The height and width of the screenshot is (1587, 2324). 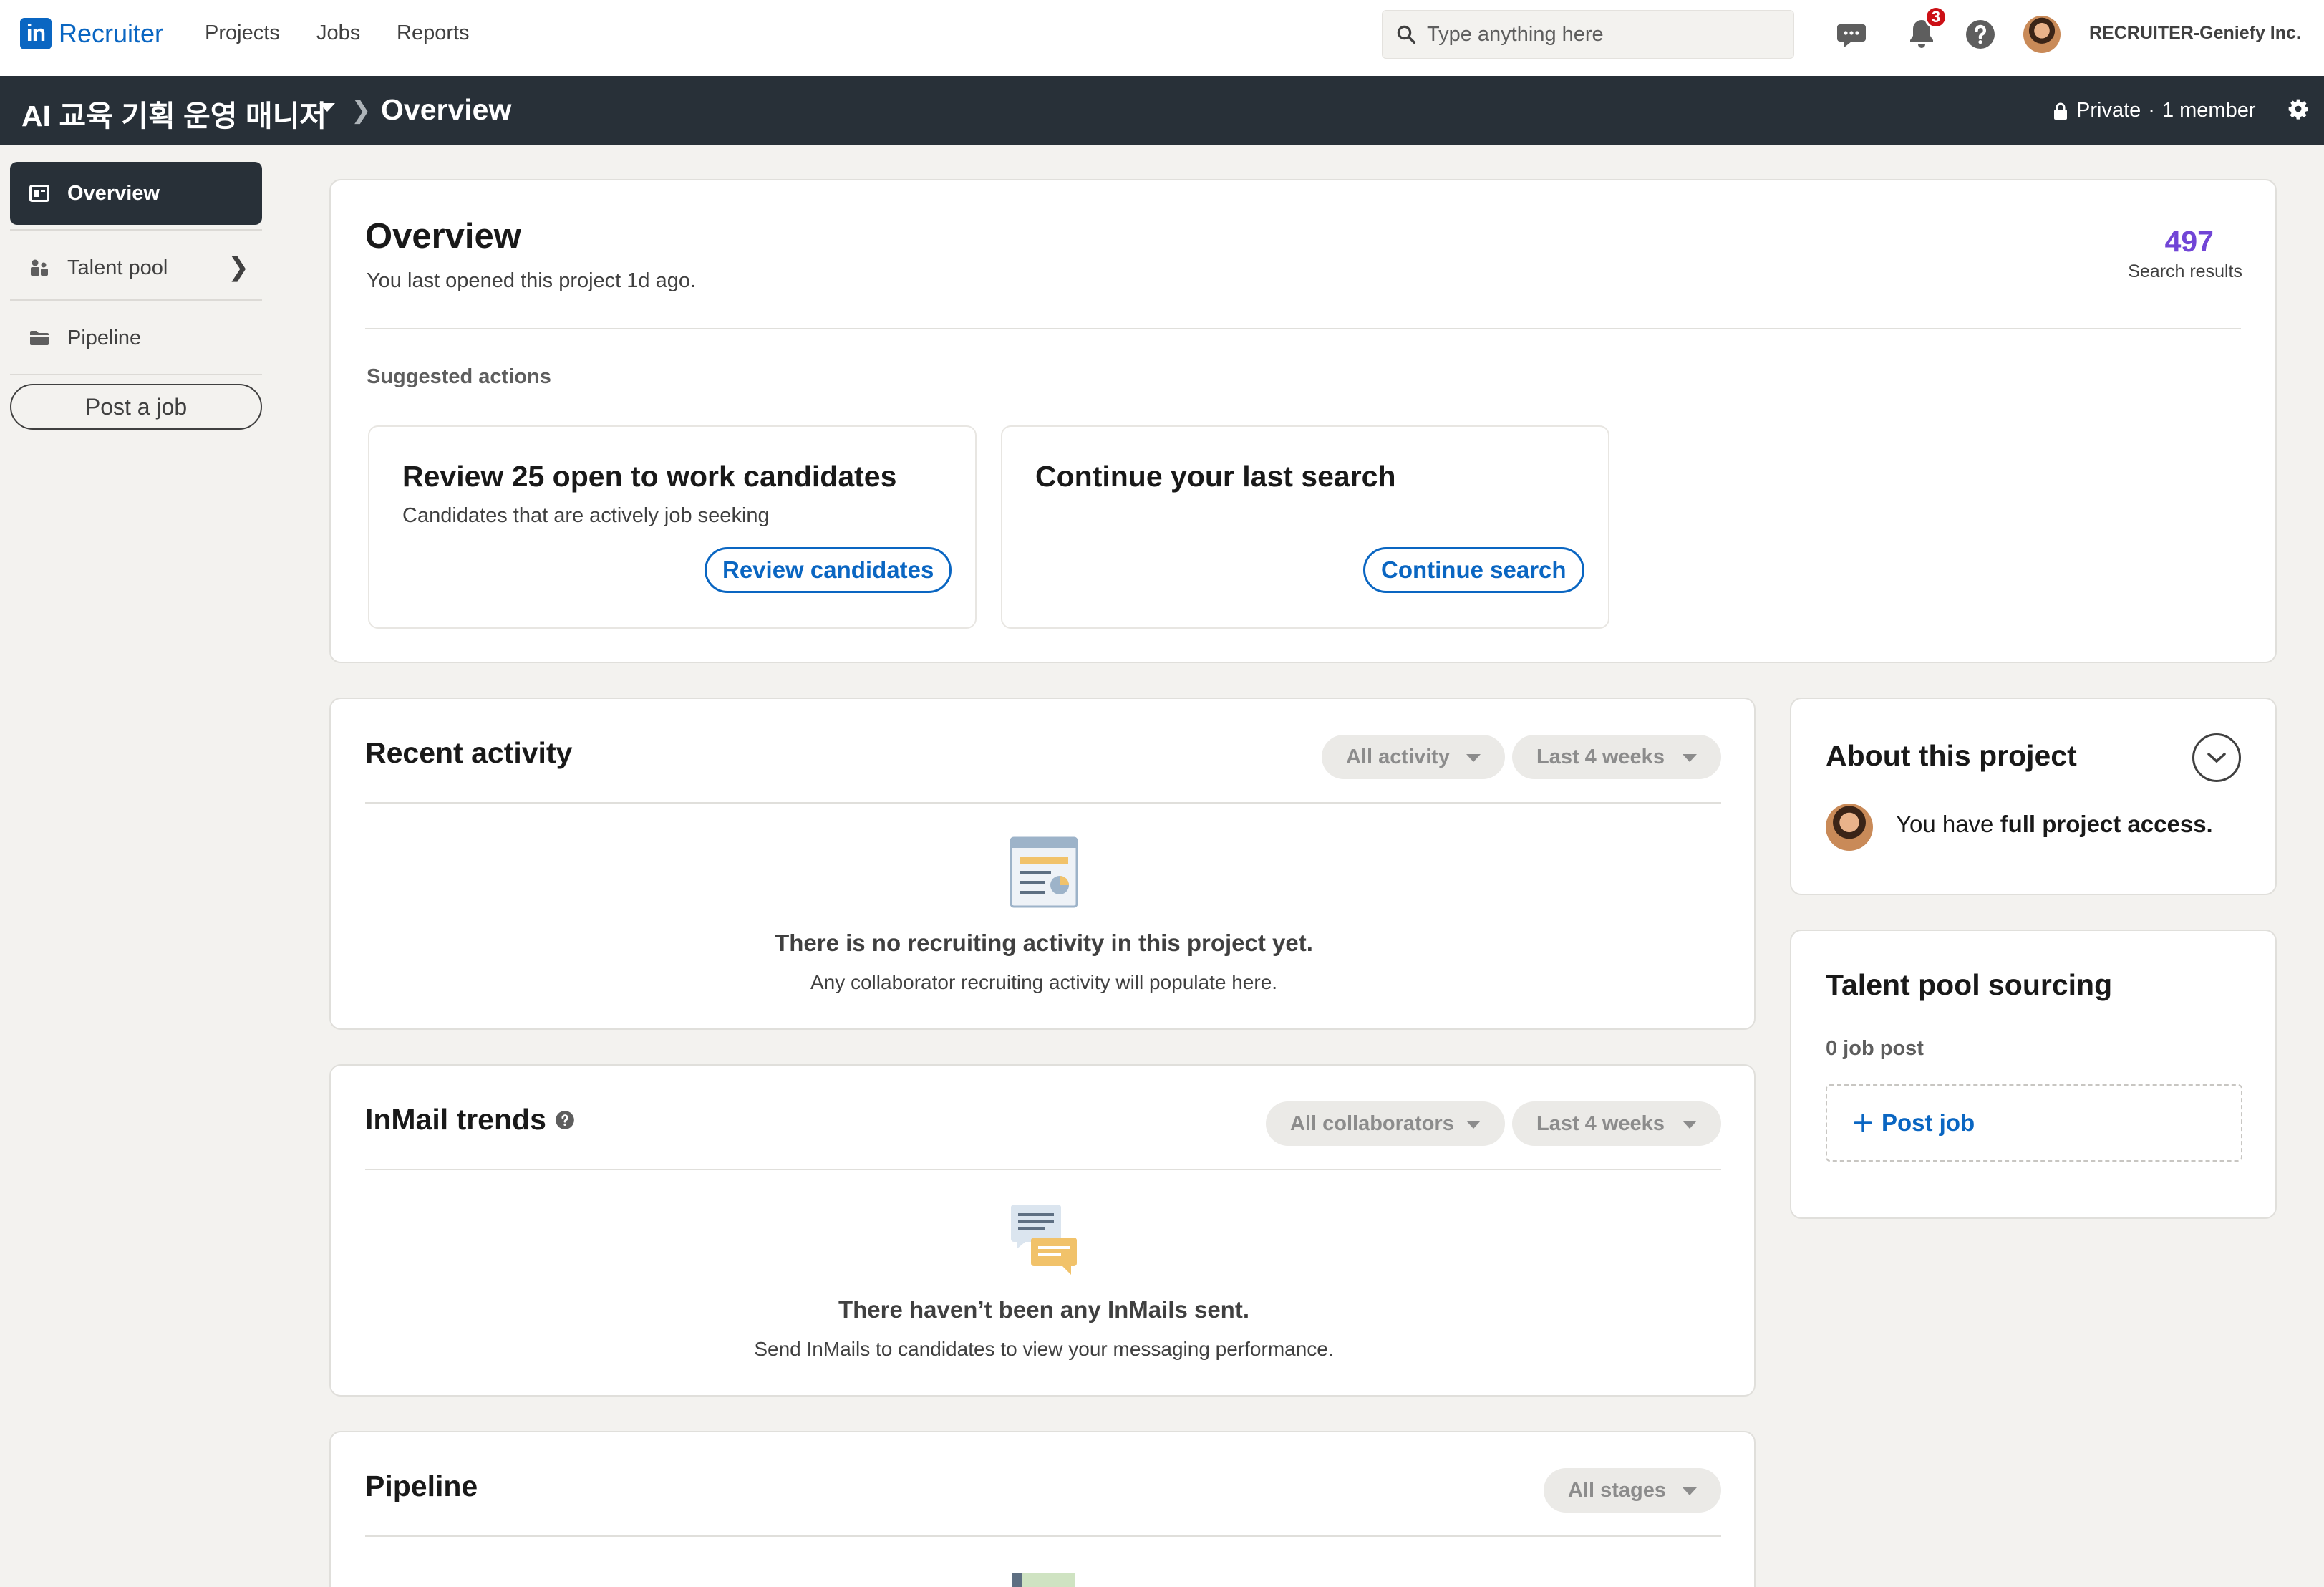 I want to click on lock-icon, so click(x=2060, y=111).